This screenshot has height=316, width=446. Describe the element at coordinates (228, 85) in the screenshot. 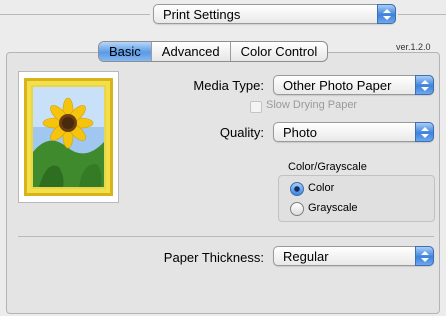

I see `media-type-label: Media Type:` at that location.